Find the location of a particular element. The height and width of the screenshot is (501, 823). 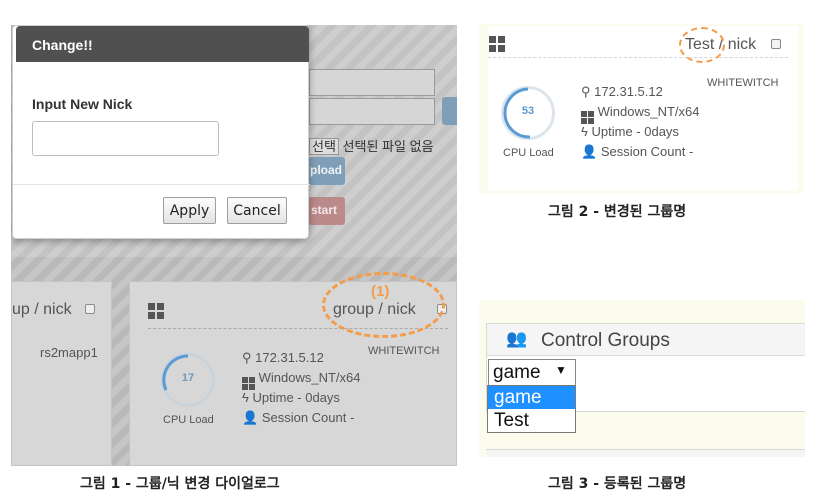

background-start-button: start is located at coordinates (326, 211).